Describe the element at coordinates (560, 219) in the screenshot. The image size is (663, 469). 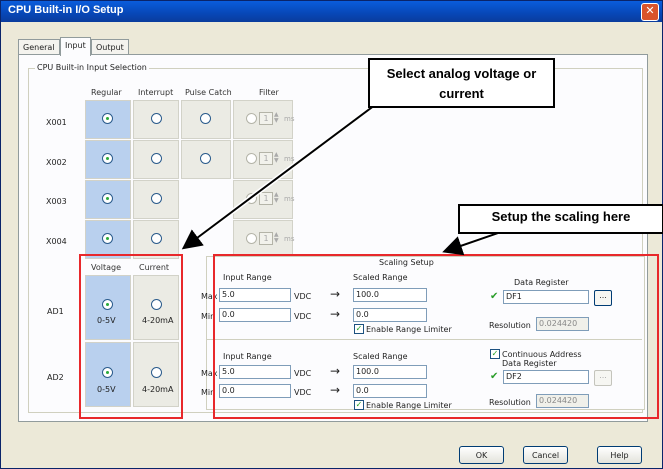
I see `callout-scaling: Setup the scaling here` at that location.